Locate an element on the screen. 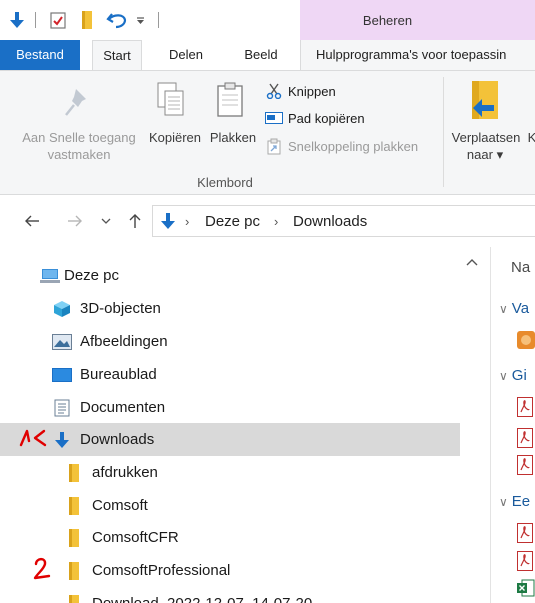 This screenshot has height=603, width=535. forward-arrow-icon is located at coordinates (75, 221).